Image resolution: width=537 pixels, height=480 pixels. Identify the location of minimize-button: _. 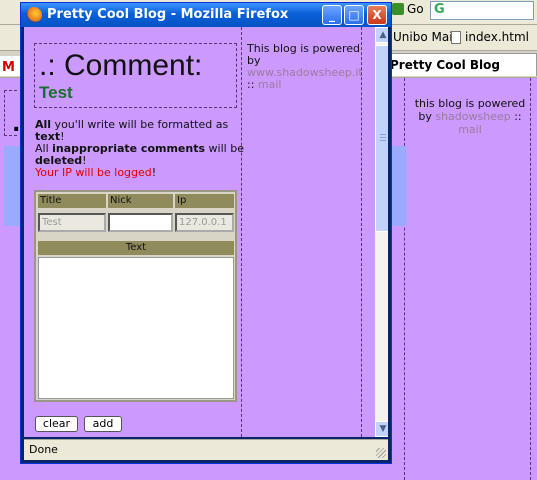
(332, 15).